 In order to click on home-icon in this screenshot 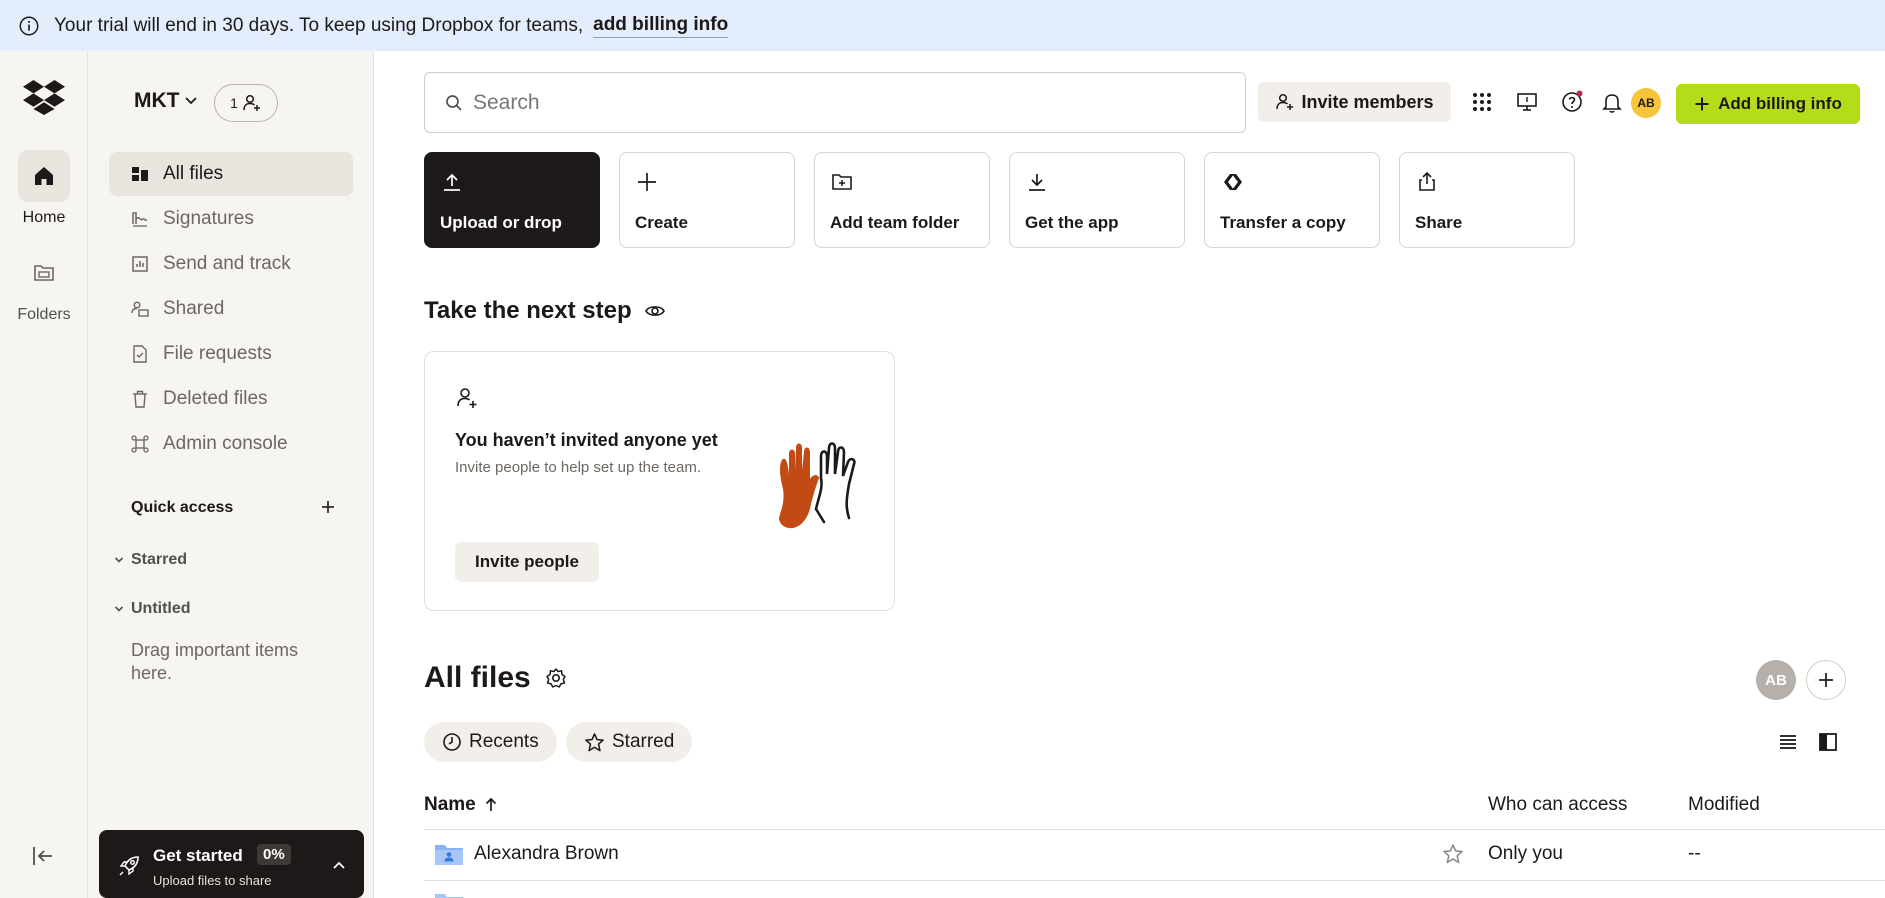, I will do `click(44, 176)`.